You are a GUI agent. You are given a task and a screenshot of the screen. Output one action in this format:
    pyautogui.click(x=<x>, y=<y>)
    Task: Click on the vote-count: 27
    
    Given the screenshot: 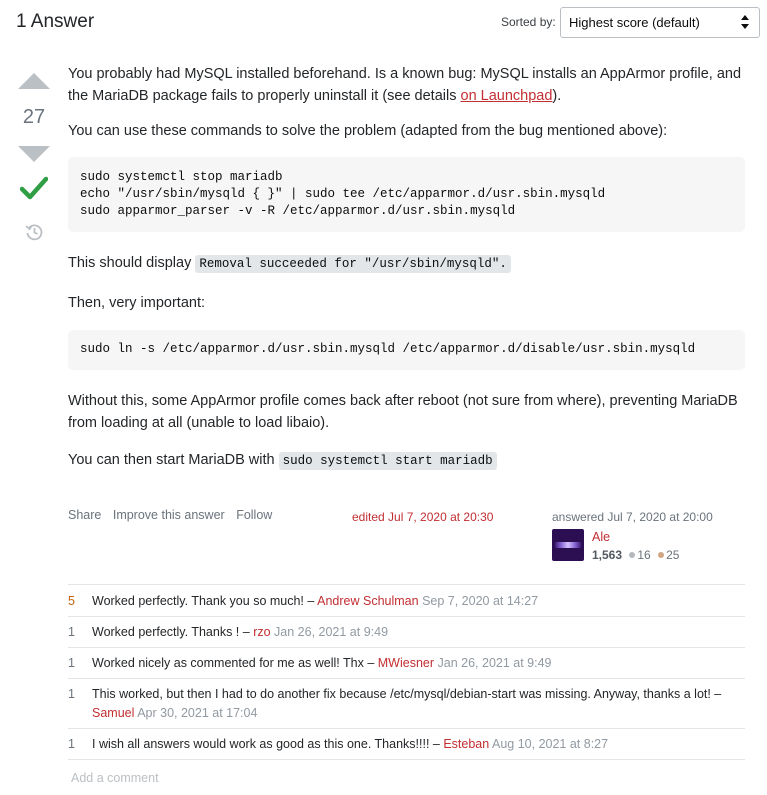 What is the action you would take?
    pyautogui.click(x=34, y=117)
    